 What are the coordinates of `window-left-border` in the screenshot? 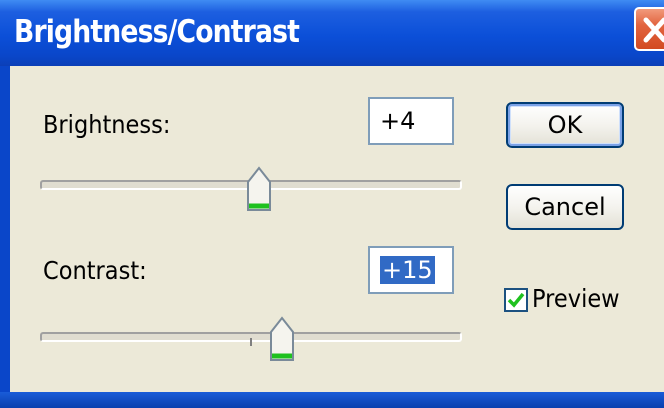 It's located at (5, 237).